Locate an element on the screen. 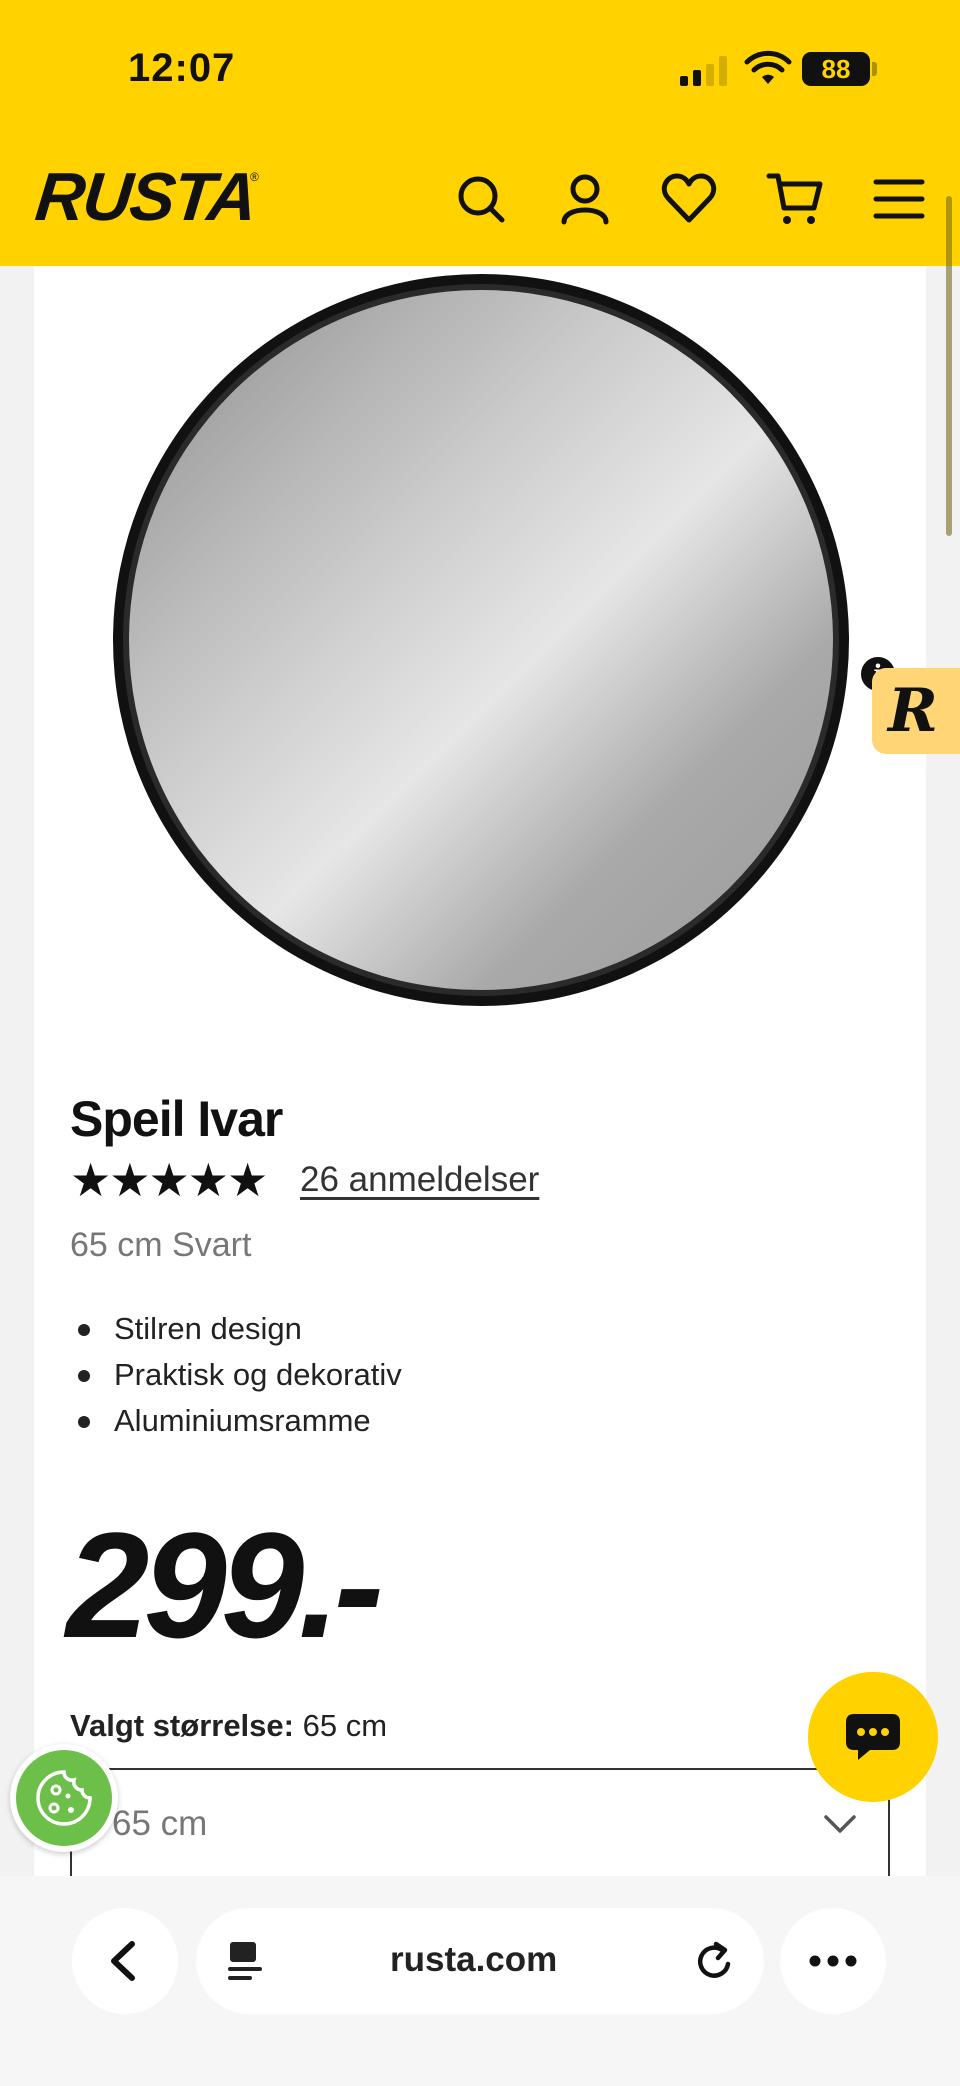 The image size is (960, 2086). back-icon is located at coordinates (123, 1961).